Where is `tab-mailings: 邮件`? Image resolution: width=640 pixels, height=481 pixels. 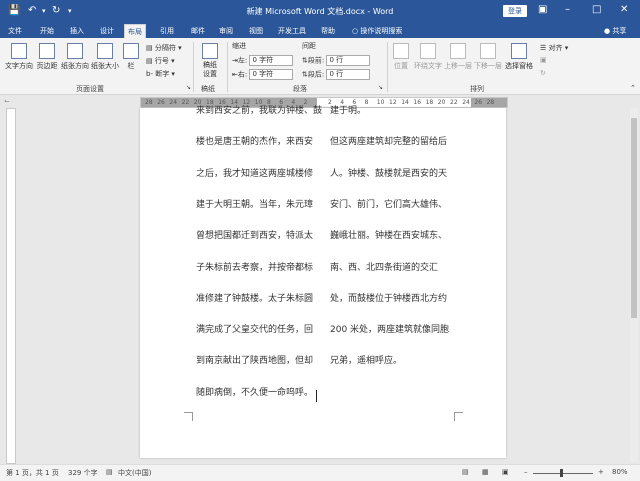 tab-mailings: 邮件 is located at coordinates (198, 31).